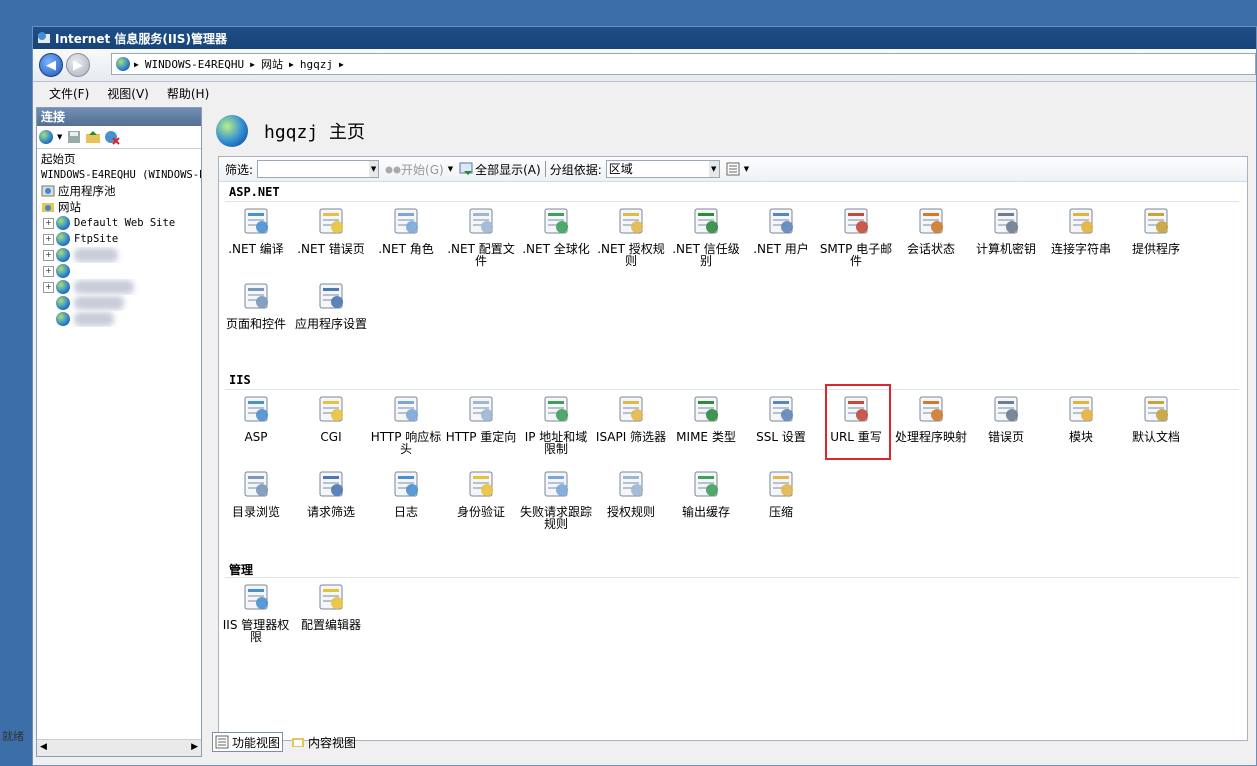  What do you see at coordinates (481, 493) in the screenshot?
I see `feature-tile: 身份验证` at bounding box center [481, 493].